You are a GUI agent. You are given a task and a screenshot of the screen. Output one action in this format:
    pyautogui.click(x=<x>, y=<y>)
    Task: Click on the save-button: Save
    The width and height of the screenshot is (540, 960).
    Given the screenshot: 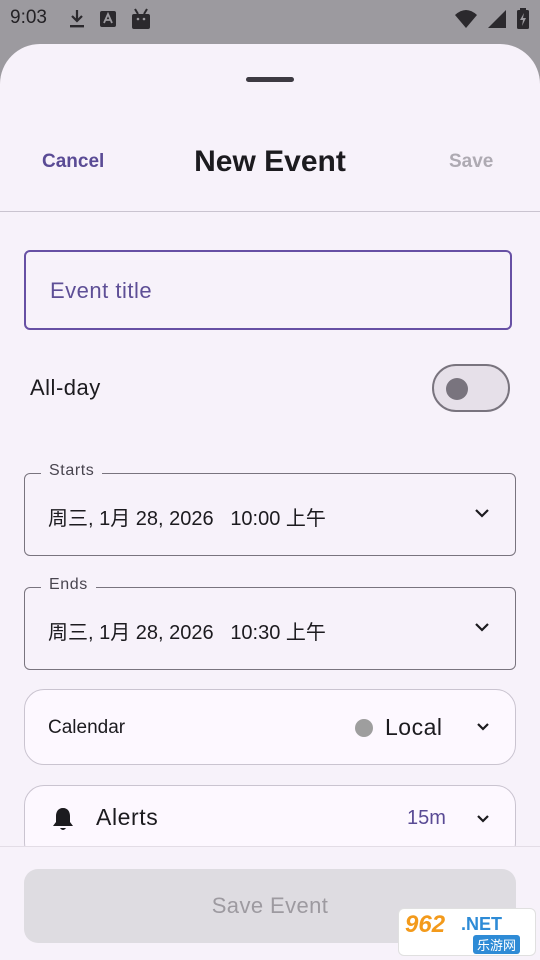 What is the action you would take?
    pyautogui.click(x=471, y=162)
    